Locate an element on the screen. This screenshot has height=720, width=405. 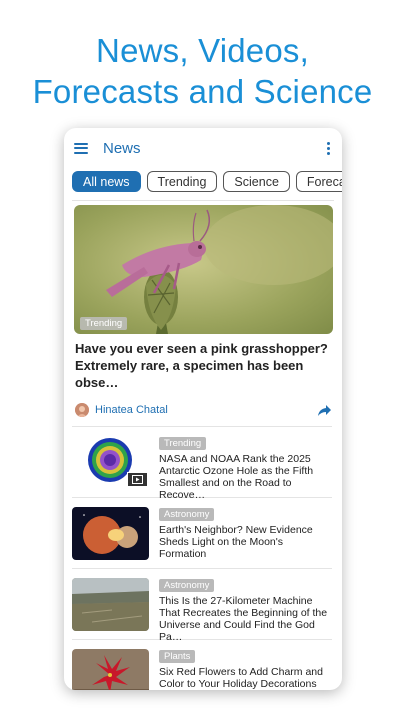
share-icon is located at coordinates (324, 410).